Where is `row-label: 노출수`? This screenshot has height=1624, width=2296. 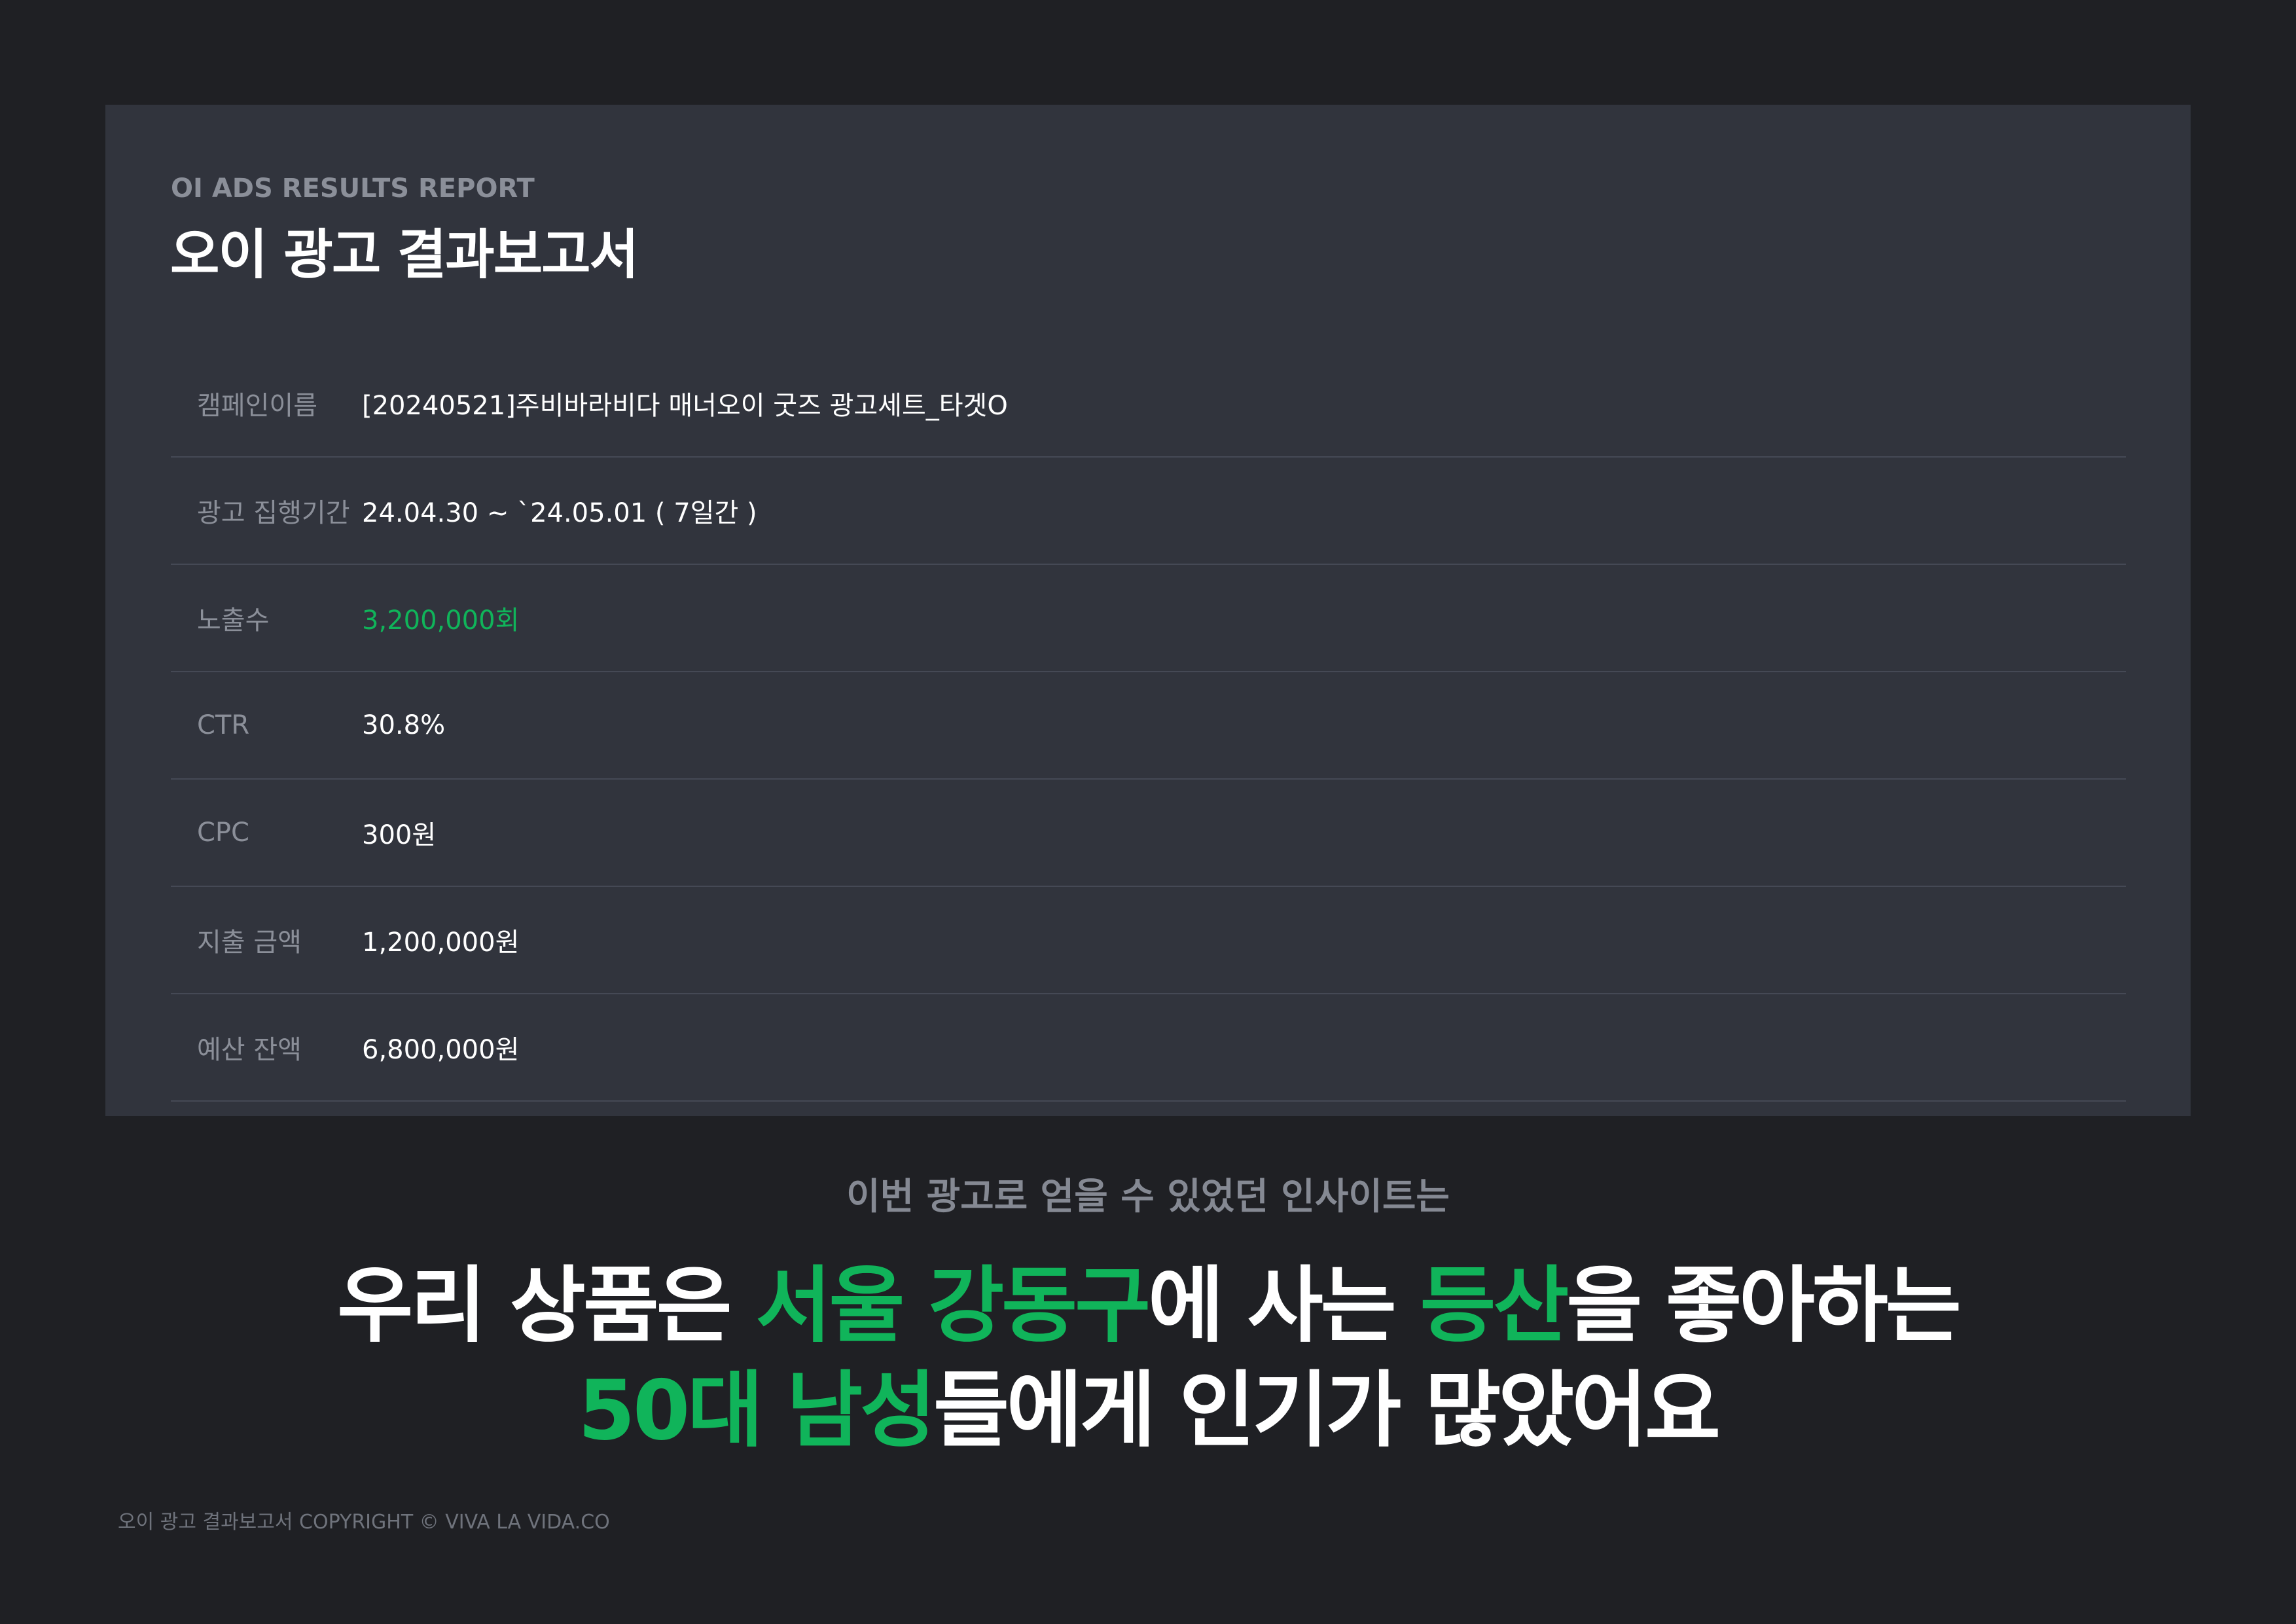 row-label: 노출수 is located at coordinates (233, 620).